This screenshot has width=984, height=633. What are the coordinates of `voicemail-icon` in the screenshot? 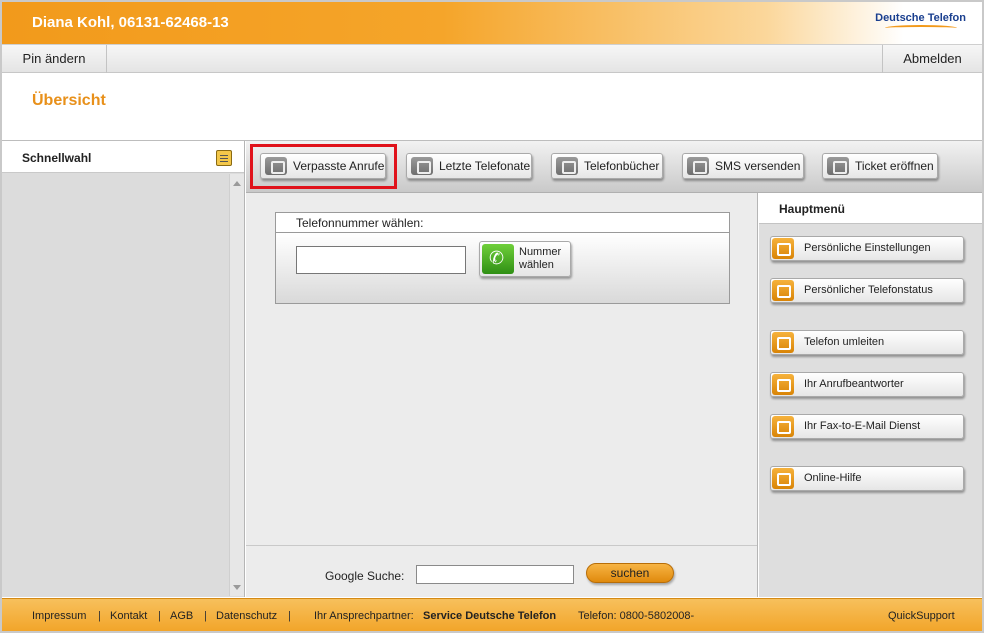 It's located at (783, 384).